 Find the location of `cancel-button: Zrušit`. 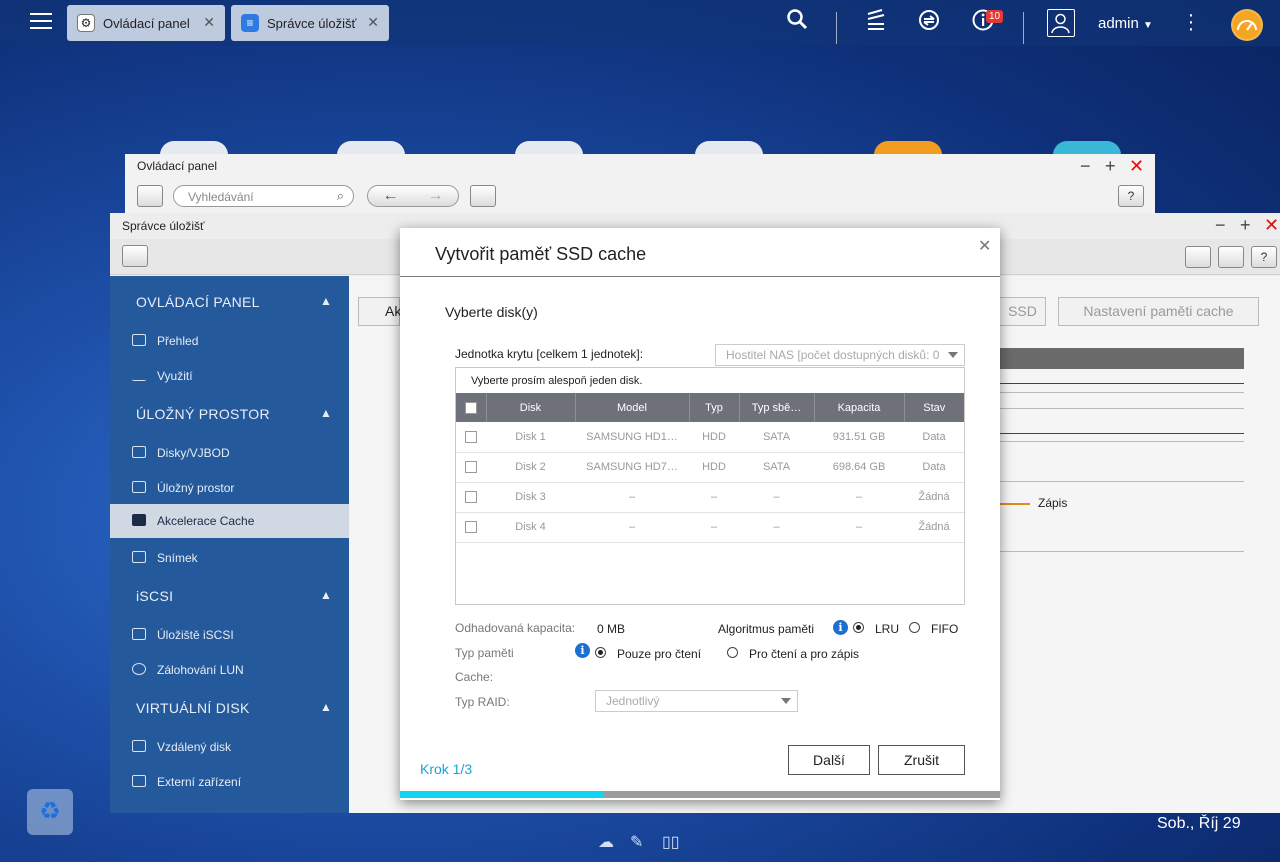

cancel-button: Zrušit is located at coordinates (921, 760).